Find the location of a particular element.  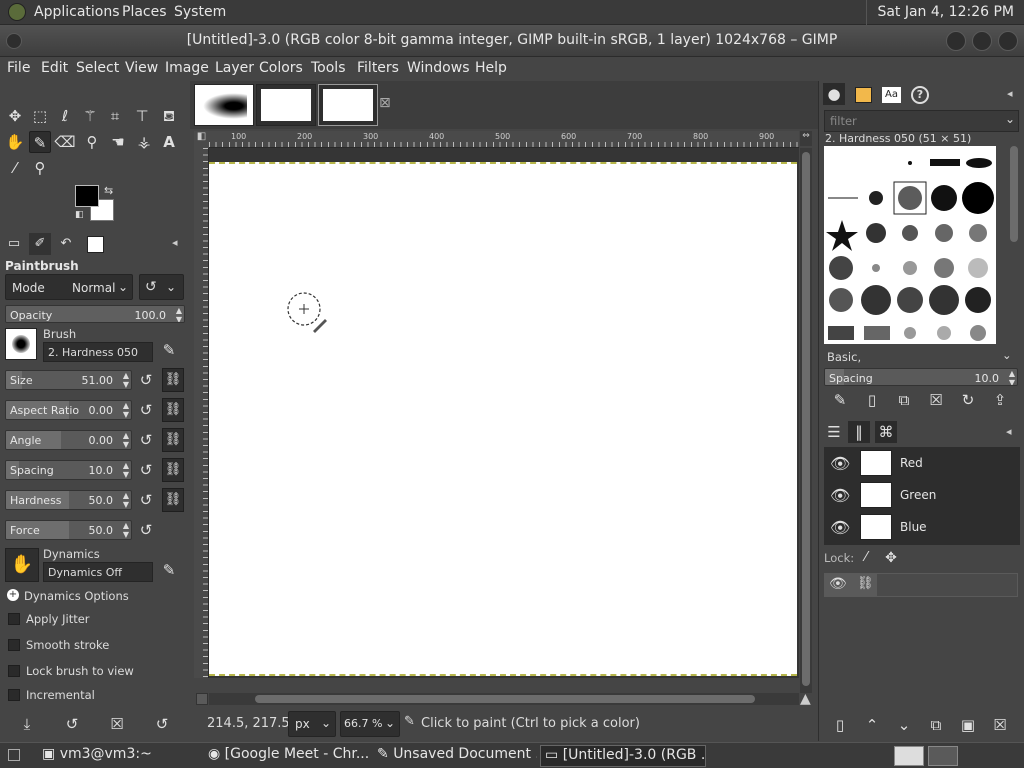

warp-tool-icon: ✋ is located at coordinates (15, 142).